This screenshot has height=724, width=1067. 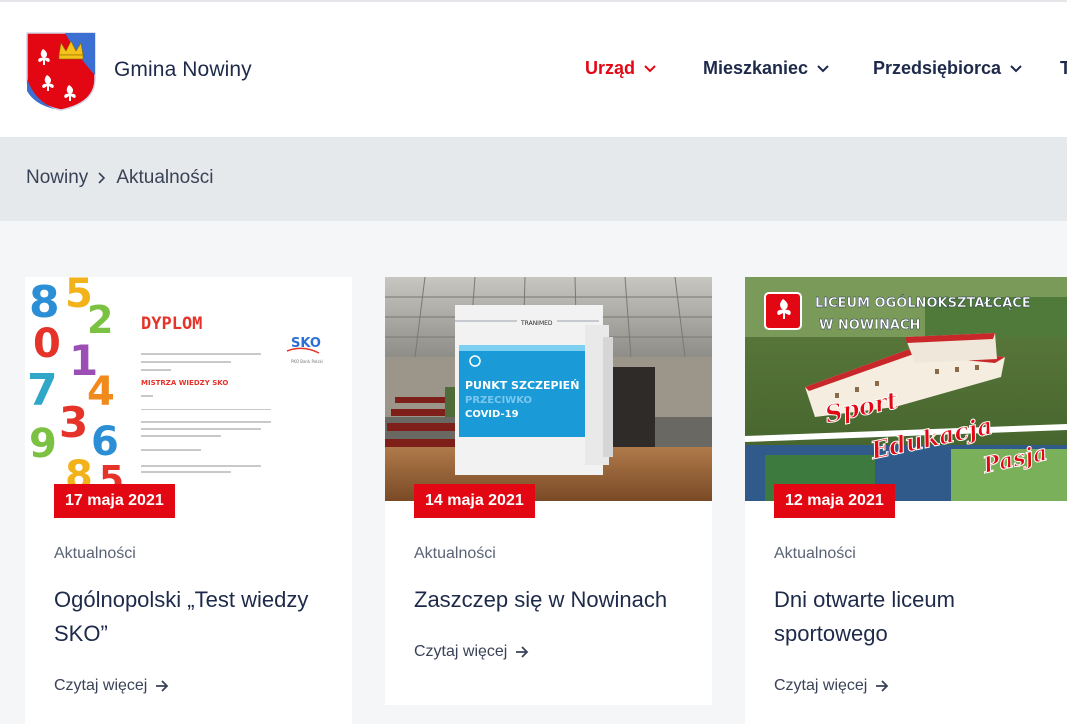 What do you see at coordinates (47, 344) in the screenshot?
I see `svg-text: 0` at bounding box center [47, 344].